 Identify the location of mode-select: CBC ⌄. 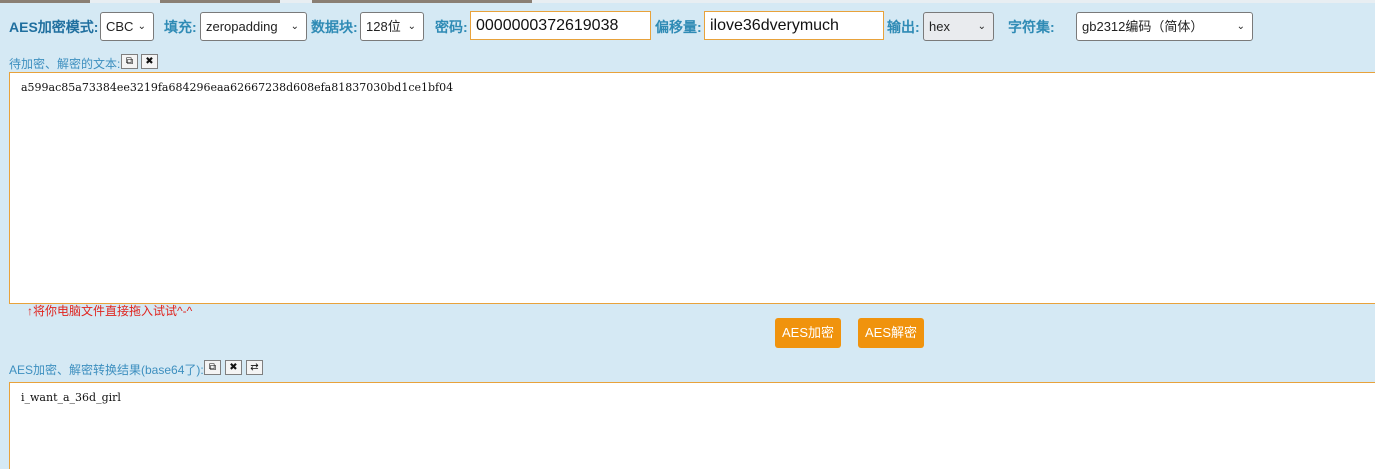
(127, 26).